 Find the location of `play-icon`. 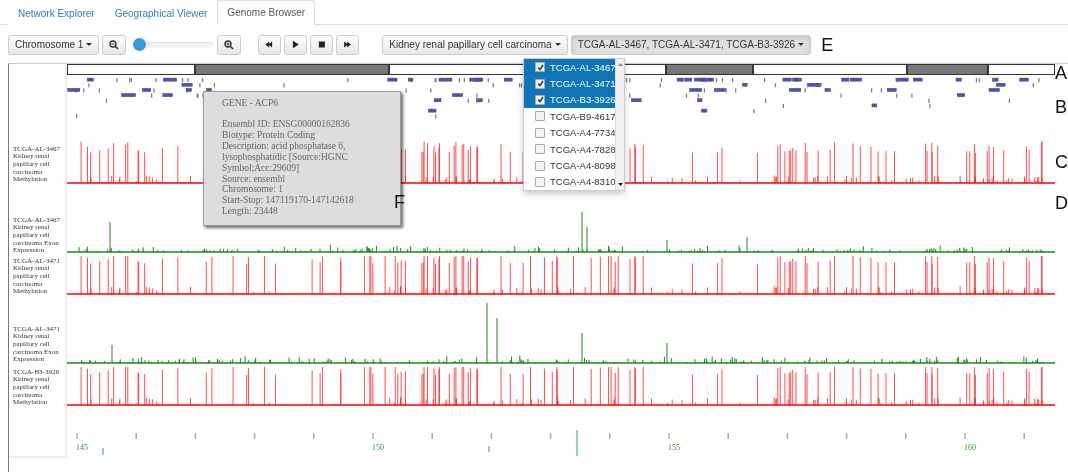

play-icon is located at coordinates (296, 44).